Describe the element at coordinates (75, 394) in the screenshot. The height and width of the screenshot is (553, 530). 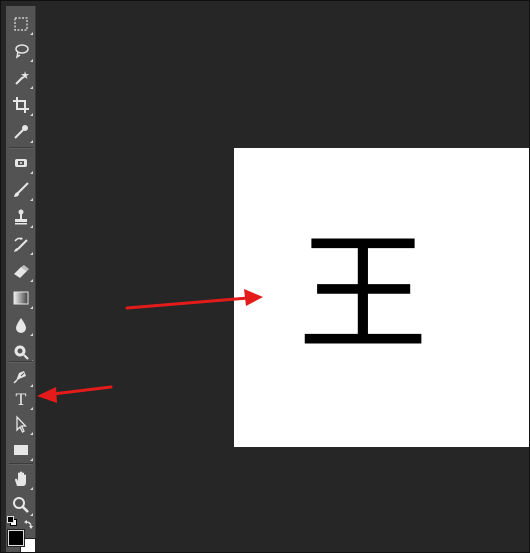
I see `arrow-to-type-tool` at that location.